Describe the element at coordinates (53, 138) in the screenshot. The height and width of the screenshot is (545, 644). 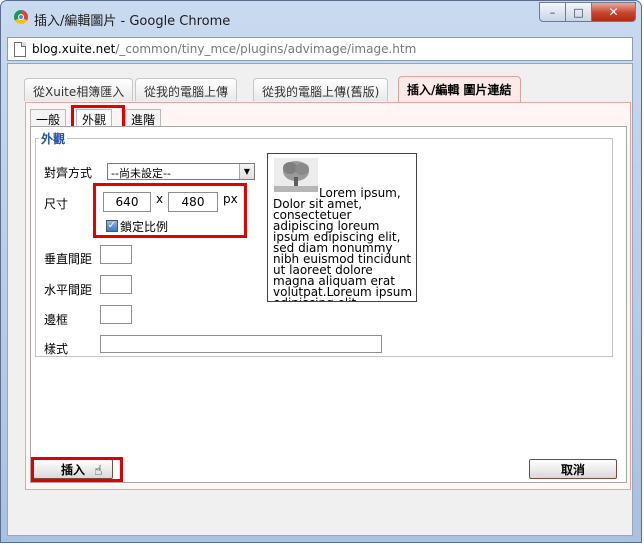
I see `appearance-legend: 外觀` at that location.